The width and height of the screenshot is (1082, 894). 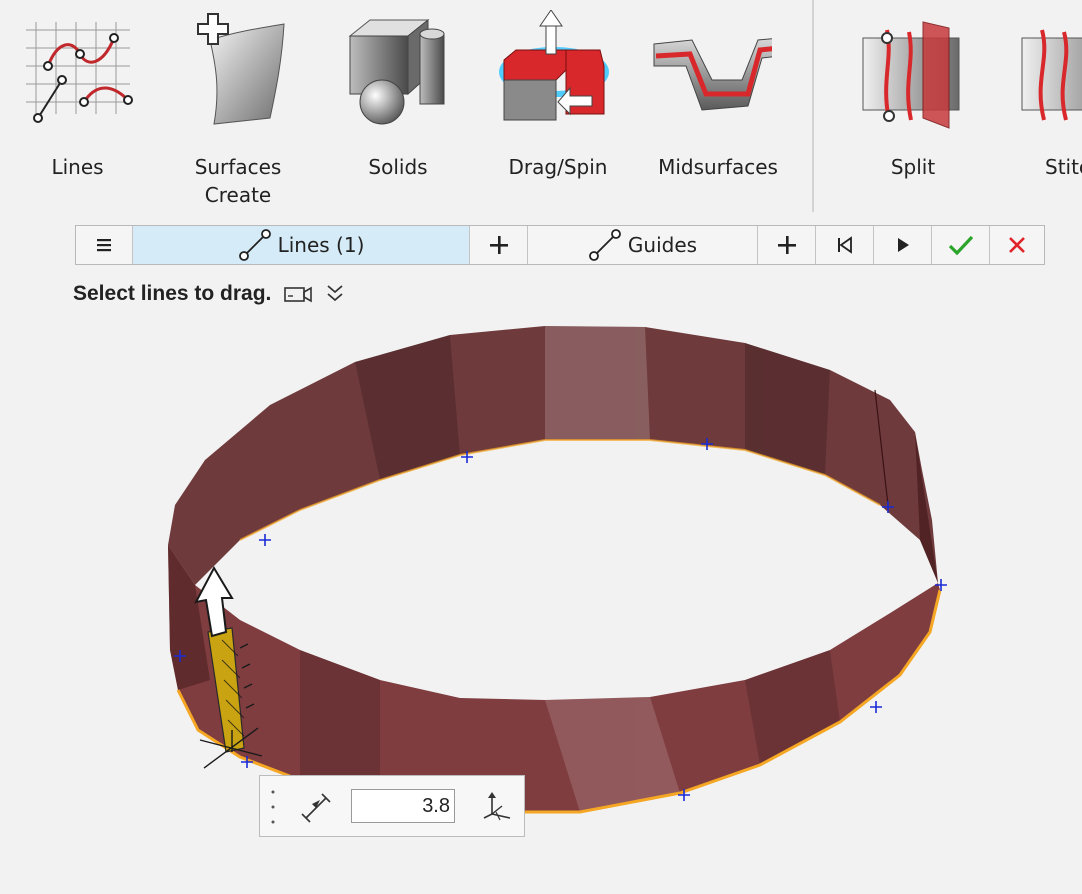 I want to click on midsurfaces-tool: Midsurfaces, so click(x=718, y=107).